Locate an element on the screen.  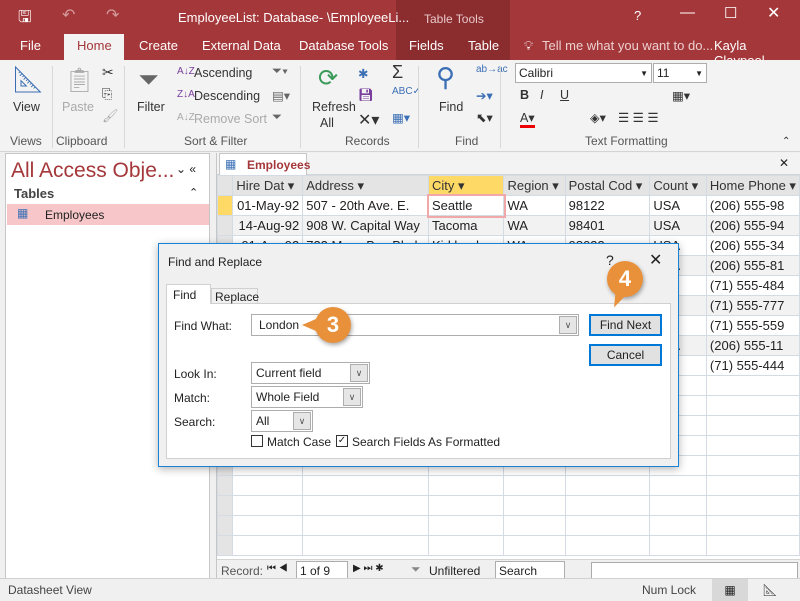
select-all-corner is located at coordinates (225, 185).